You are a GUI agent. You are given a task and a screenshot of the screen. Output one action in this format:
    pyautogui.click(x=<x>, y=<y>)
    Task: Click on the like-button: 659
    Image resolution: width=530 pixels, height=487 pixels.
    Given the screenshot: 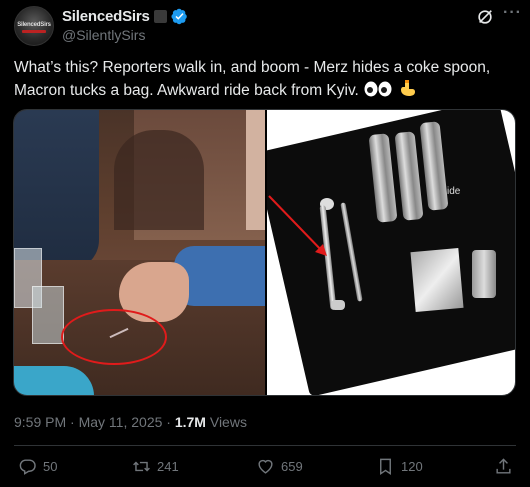 What is the action you would take?
    pyautogui.click(x=279, y=466)
    